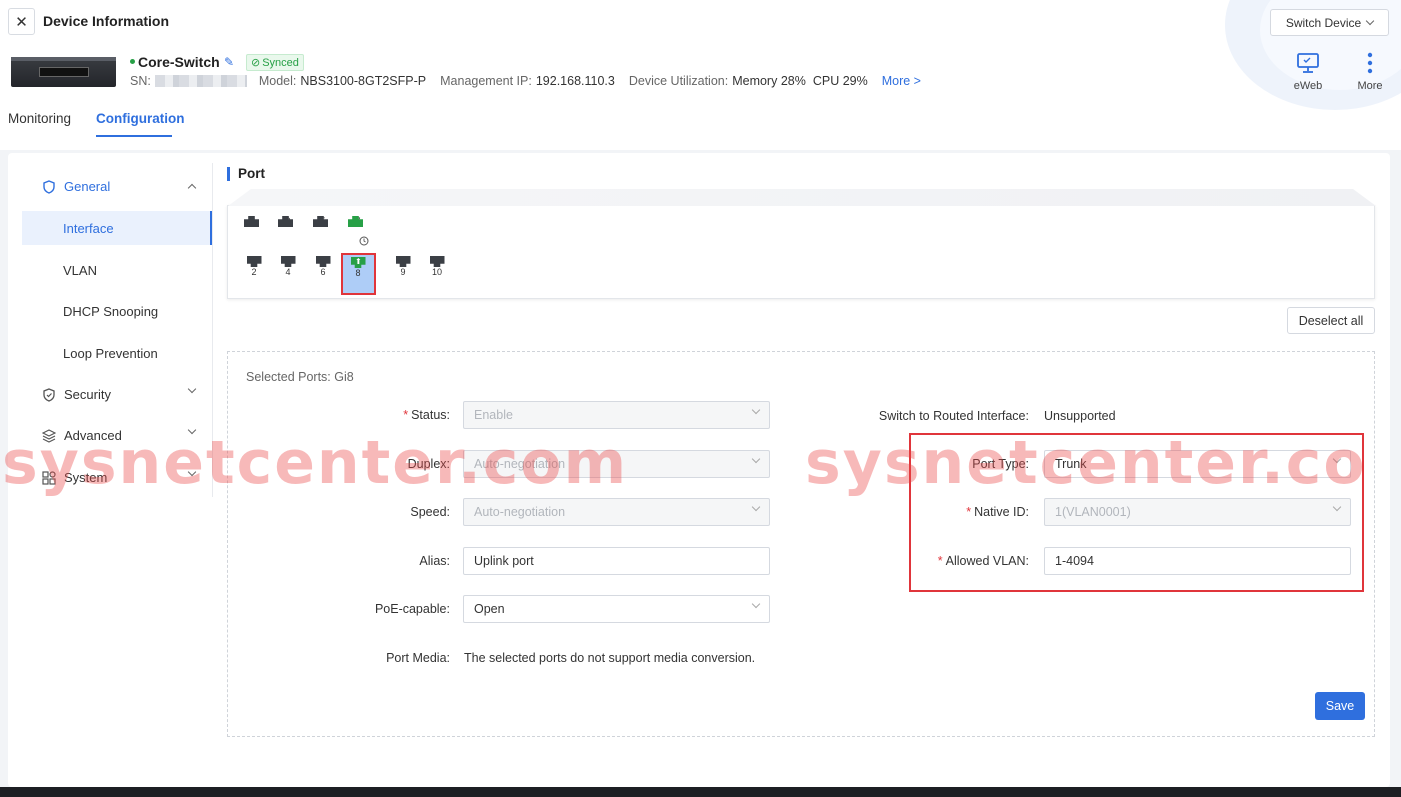 The image size is (1401, 797). Describe the element at coordinates (426, 415) in the screenshot. I see `status-label: * Status:` at that location.